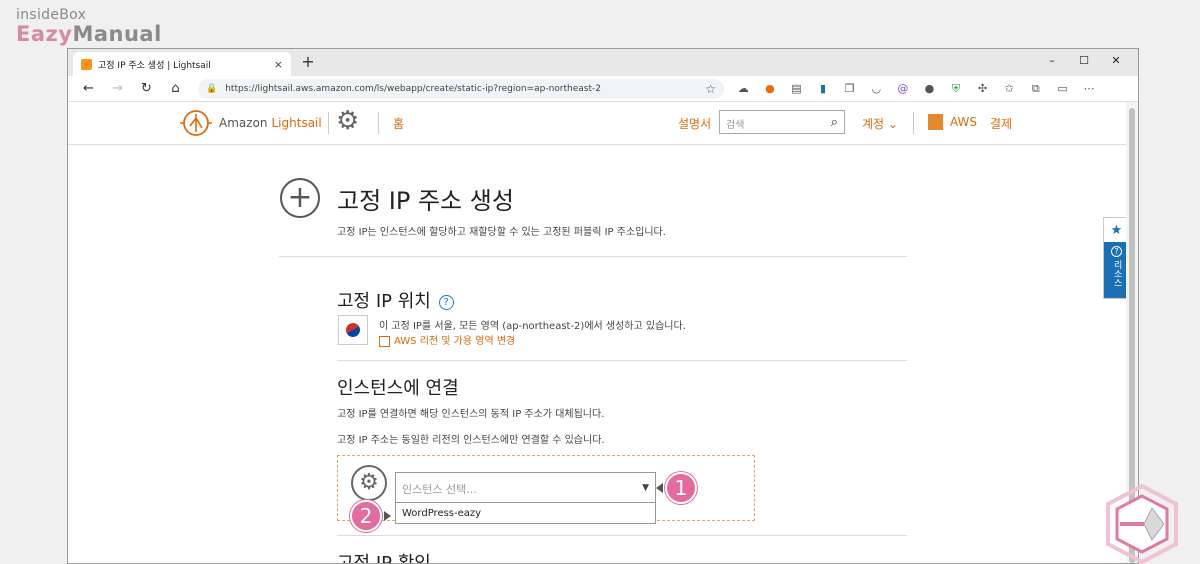 This screenshot has height=564, width=1200. Describe the element at coordinates (353, 330) in the screenshot. I see `korea-flag-icon` at that location.